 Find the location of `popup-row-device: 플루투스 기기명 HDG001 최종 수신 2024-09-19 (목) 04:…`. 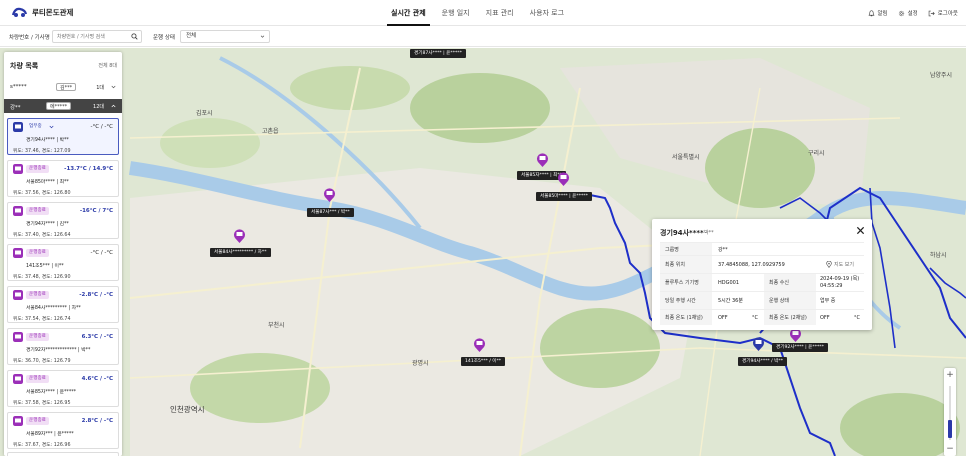

popup-row-device: 플루투스 기기명 HDG001 최종 수신 2024-09-19 (목) 04:… is located at coordinates (762, 282).